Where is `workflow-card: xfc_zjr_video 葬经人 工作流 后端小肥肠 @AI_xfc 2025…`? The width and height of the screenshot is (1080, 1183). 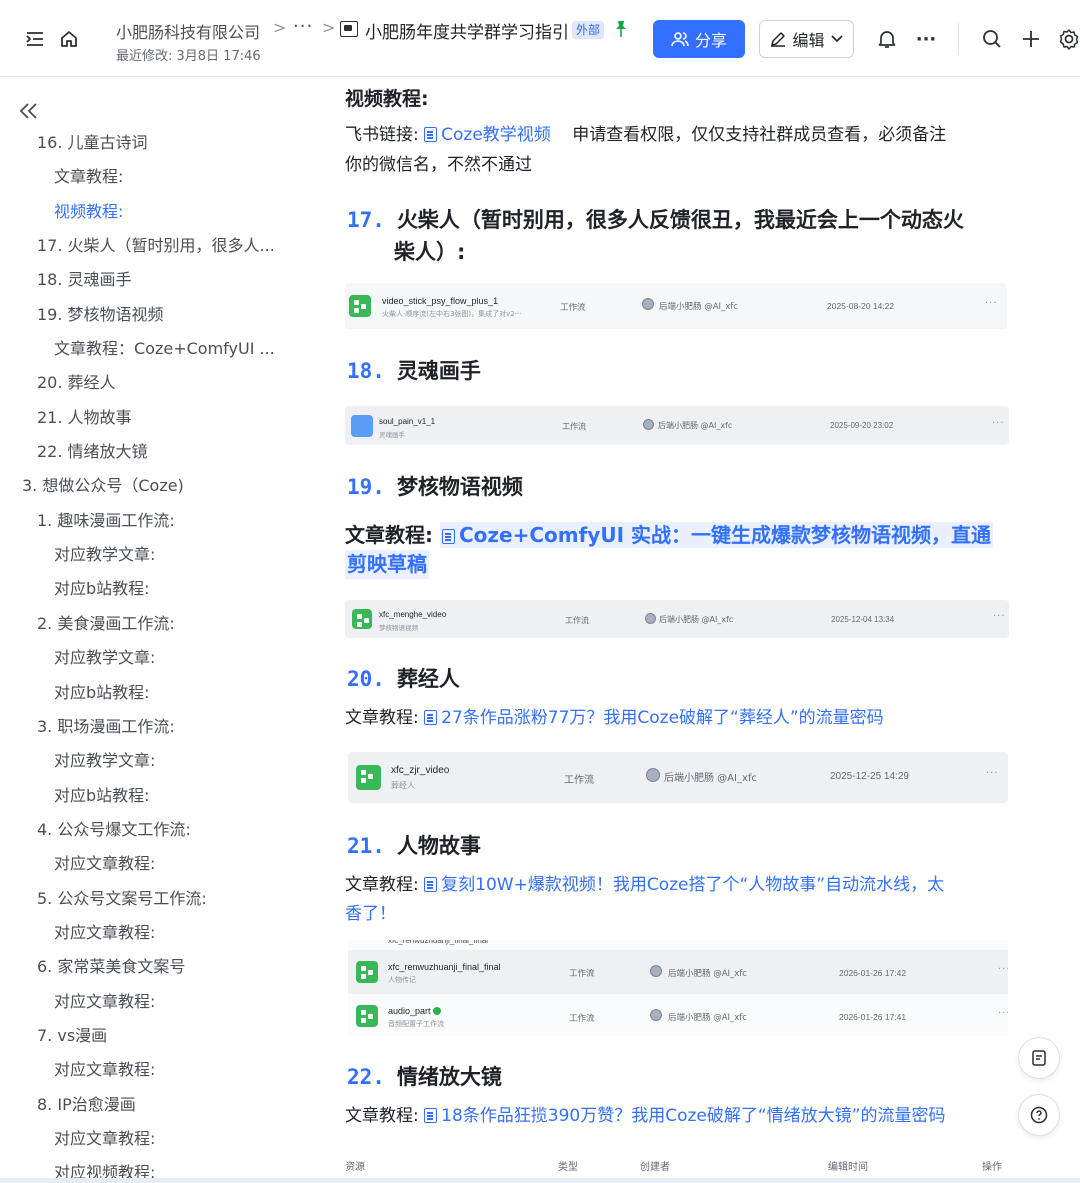
workflow-card: xfc_zjr_video 葬经人 工作流 后端小肥肠 @AI_xfc 2025… is located at coordinates (678, 777).